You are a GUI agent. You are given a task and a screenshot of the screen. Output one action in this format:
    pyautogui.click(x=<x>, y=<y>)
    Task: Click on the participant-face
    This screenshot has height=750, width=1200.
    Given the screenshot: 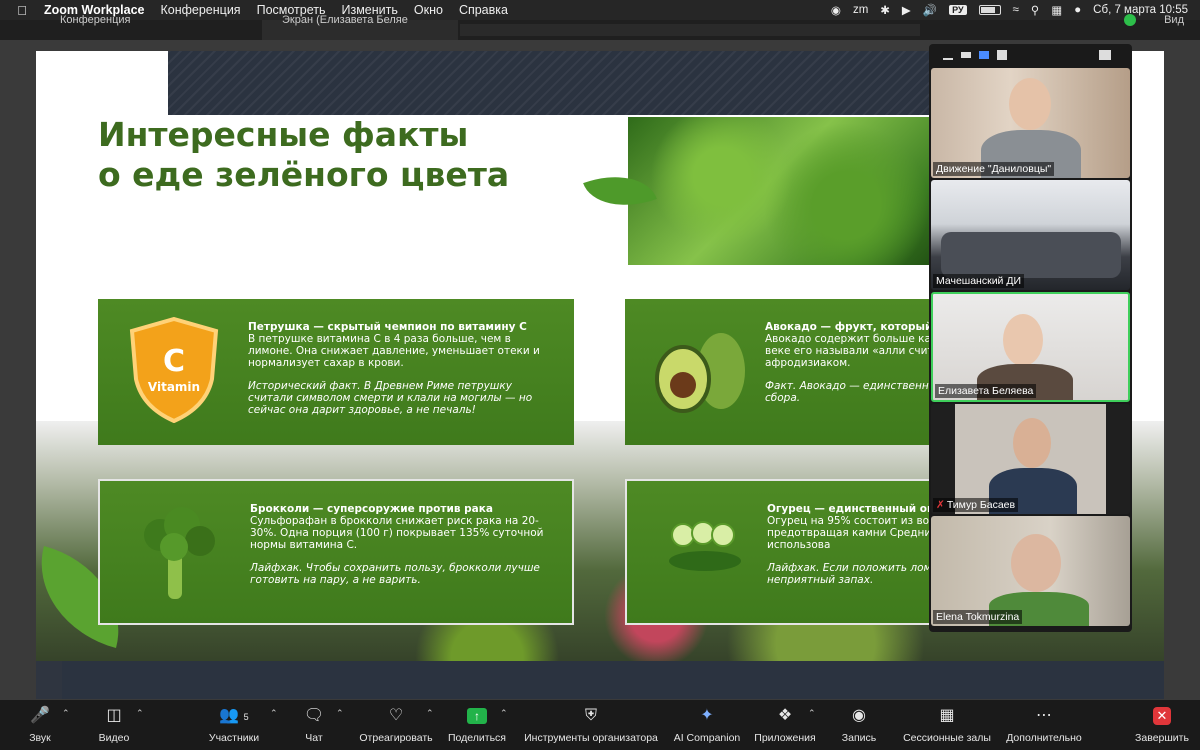 What is the action you would take?
    pyautogui.click(x=1023, y=340)
    